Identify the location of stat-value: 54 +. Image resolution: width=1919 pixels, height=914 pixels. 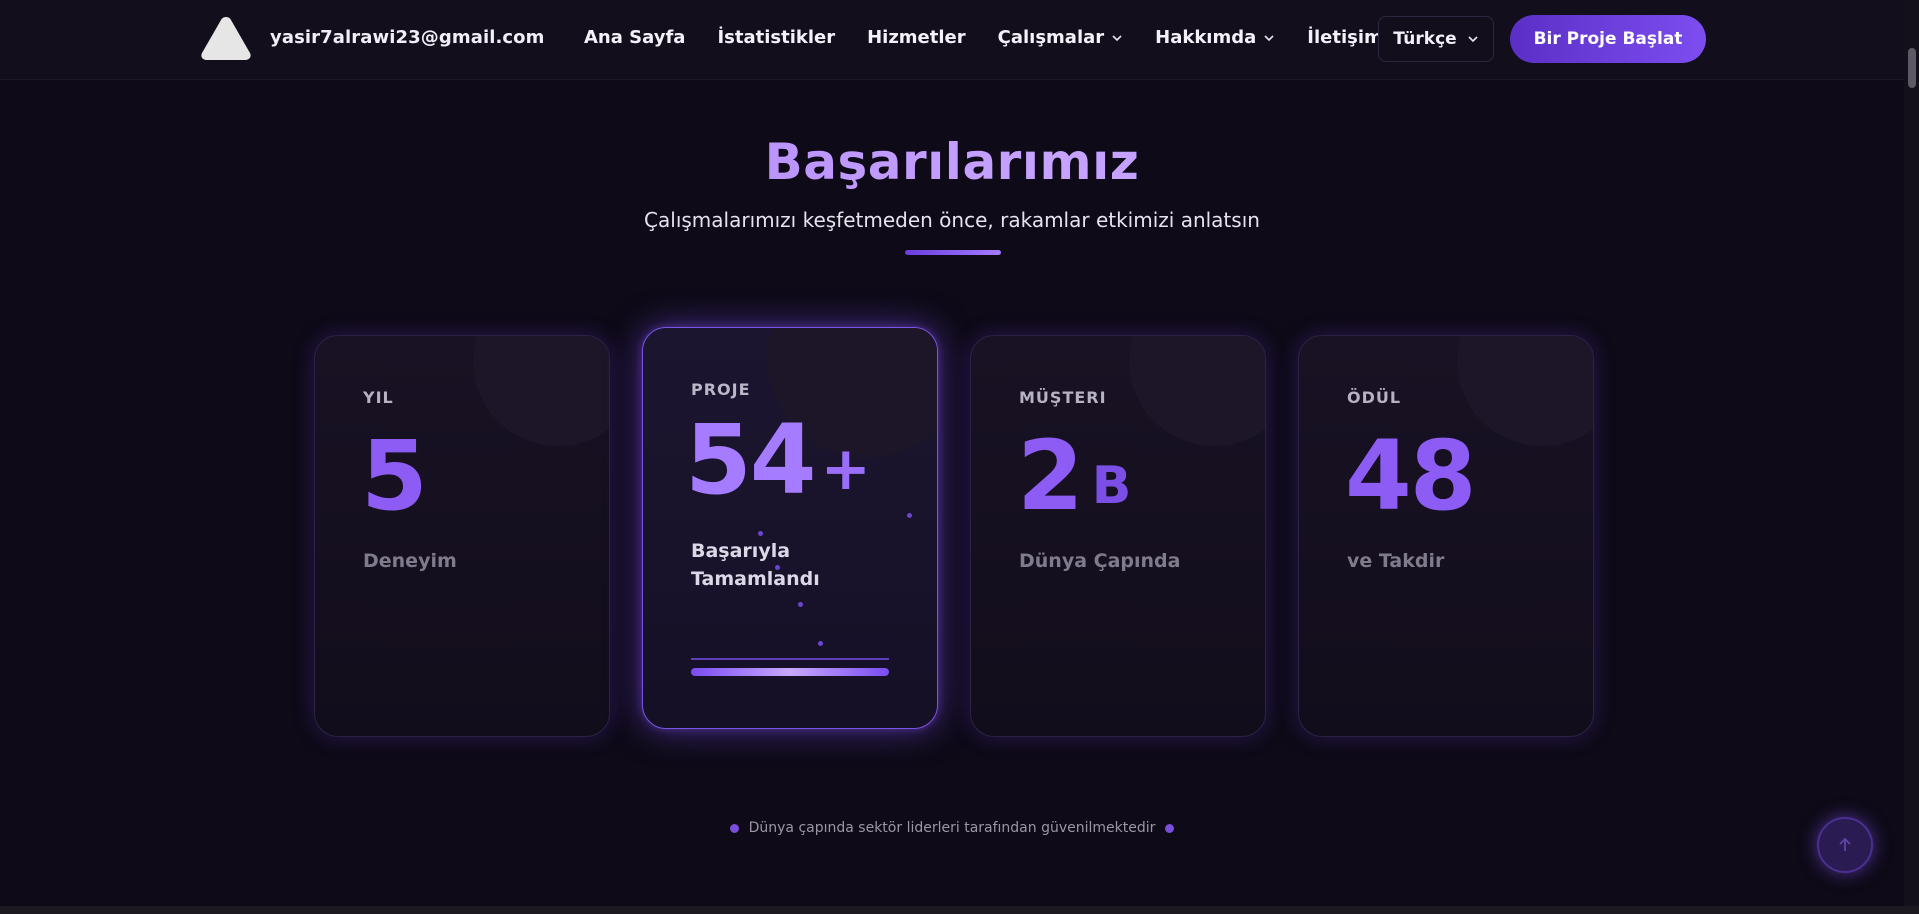
(778, 460).